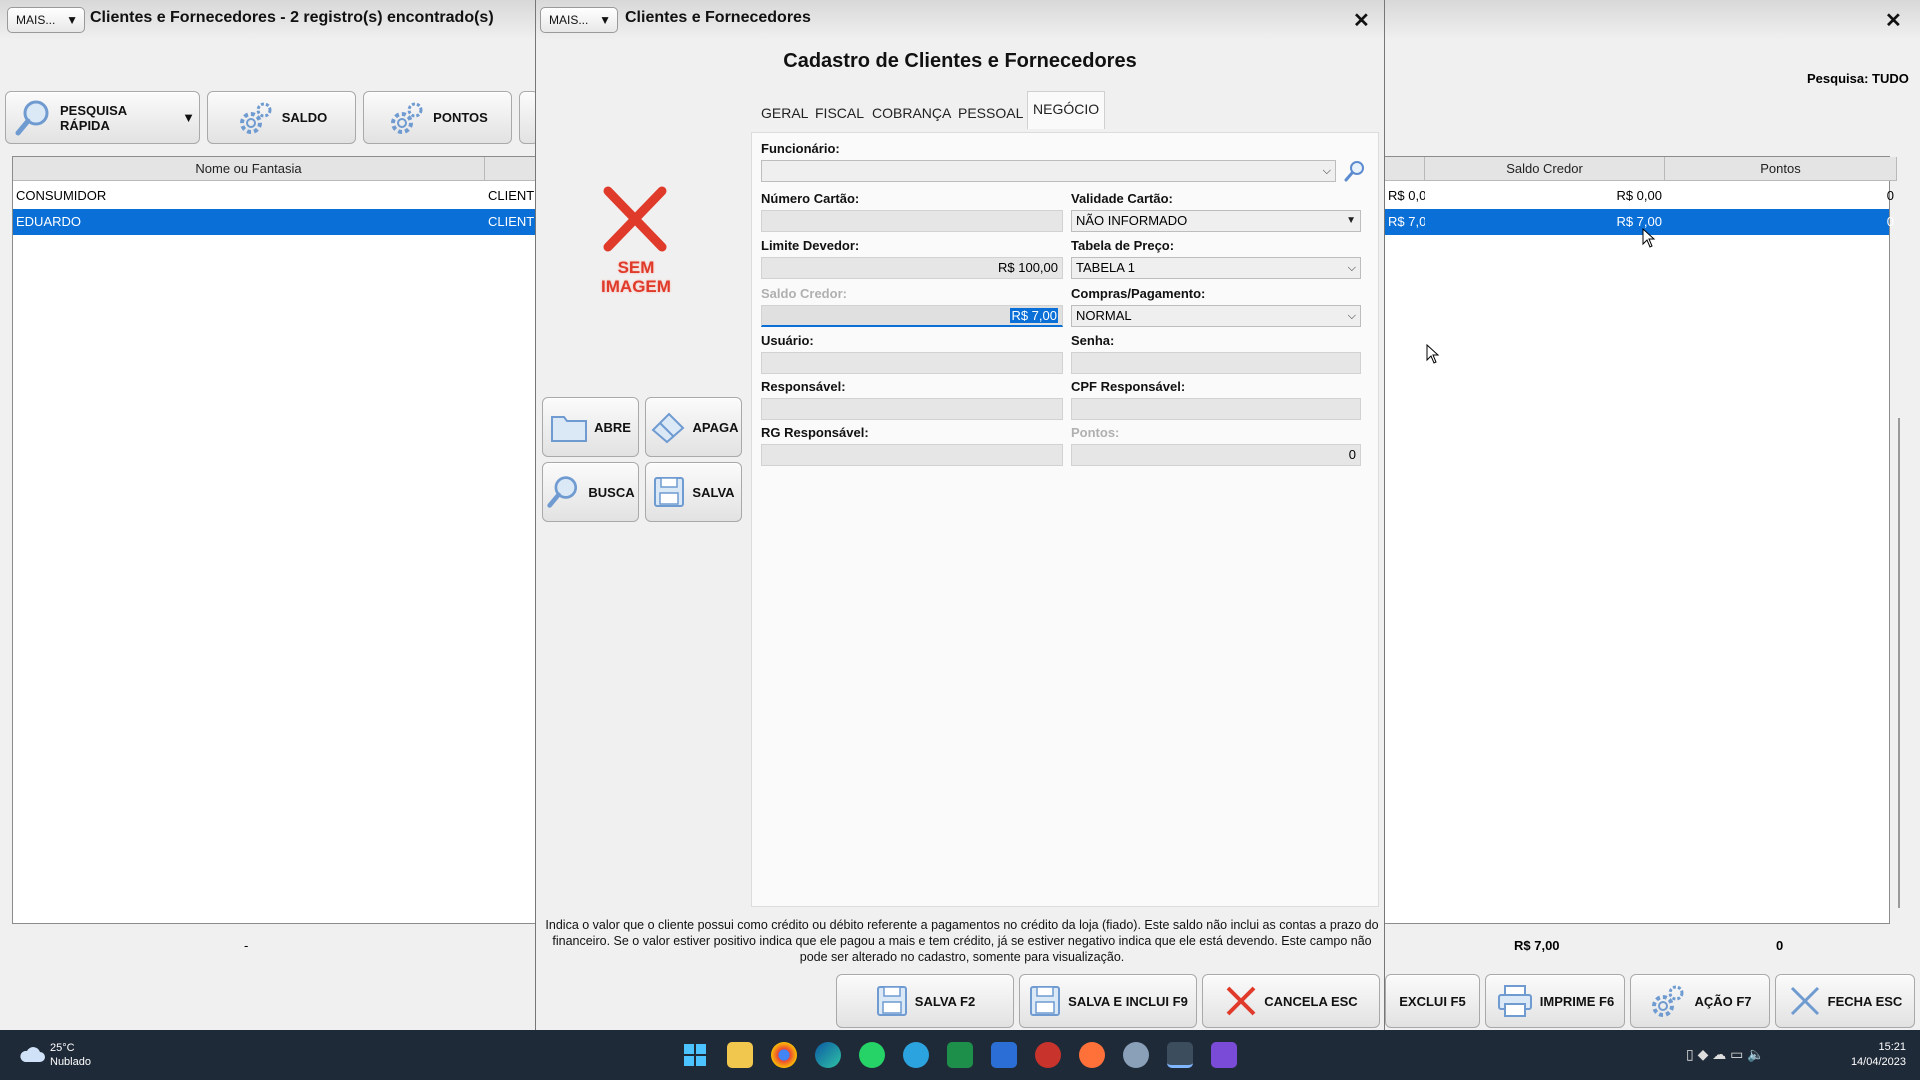 This screenshot has width=1920, height=1080. Describe the element at coordinates (1216, 363) in the screenshot. I see `senha-input` at that location.